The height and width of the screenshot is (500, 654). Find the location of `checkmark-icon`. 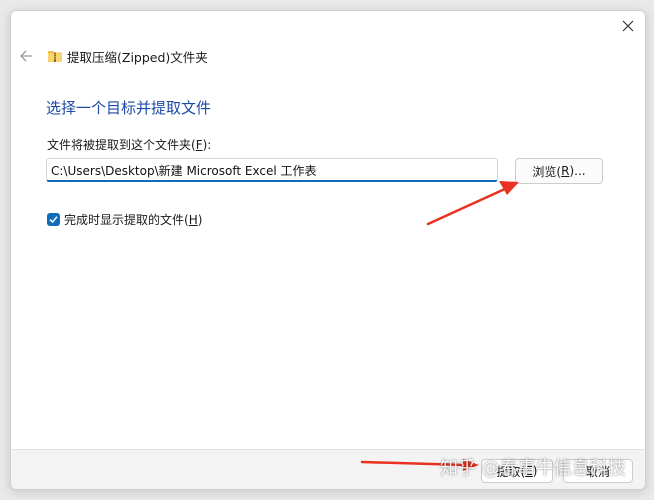

checkmark-icon is located at coordinates (53, 220).